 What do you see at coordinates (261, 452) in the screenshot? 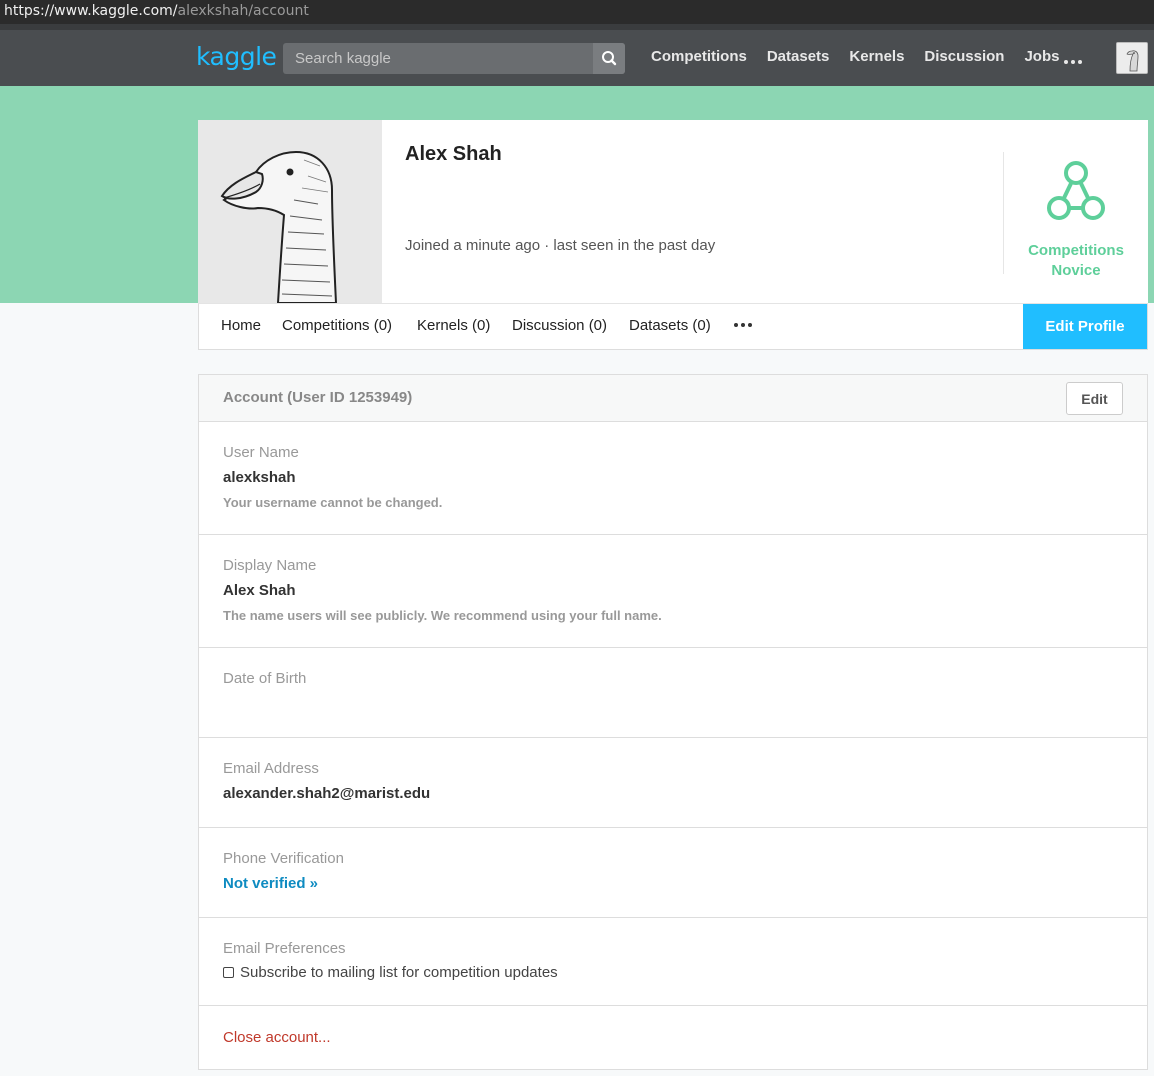
I see `username-label: User Name` at bounding box center [261, 452].